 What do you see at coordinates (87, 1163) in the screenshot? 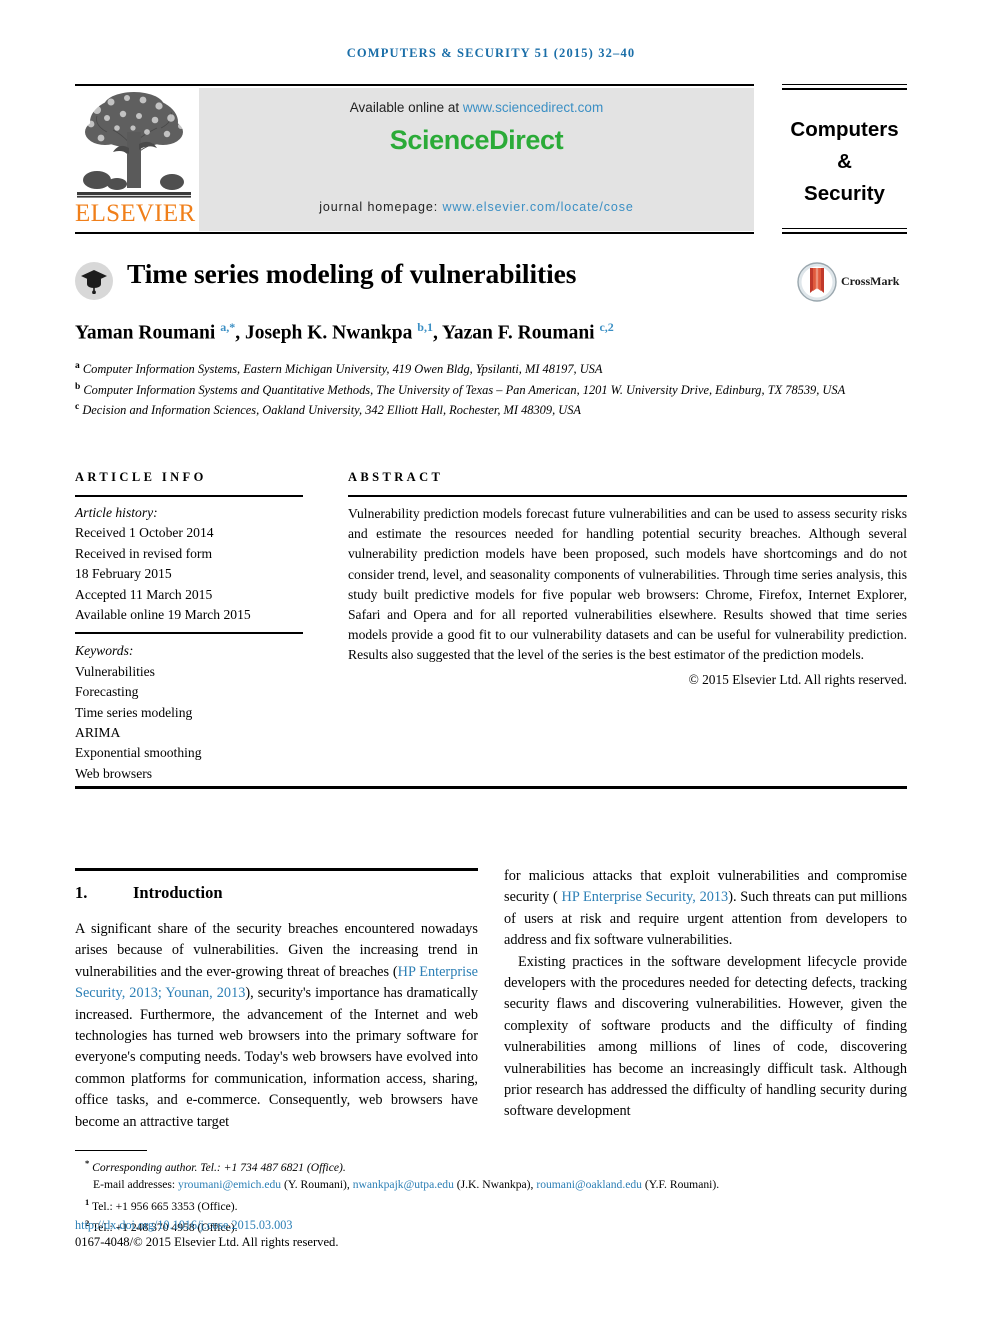
I see `asterisk-marker: *` at bounding box center [87, 1163].